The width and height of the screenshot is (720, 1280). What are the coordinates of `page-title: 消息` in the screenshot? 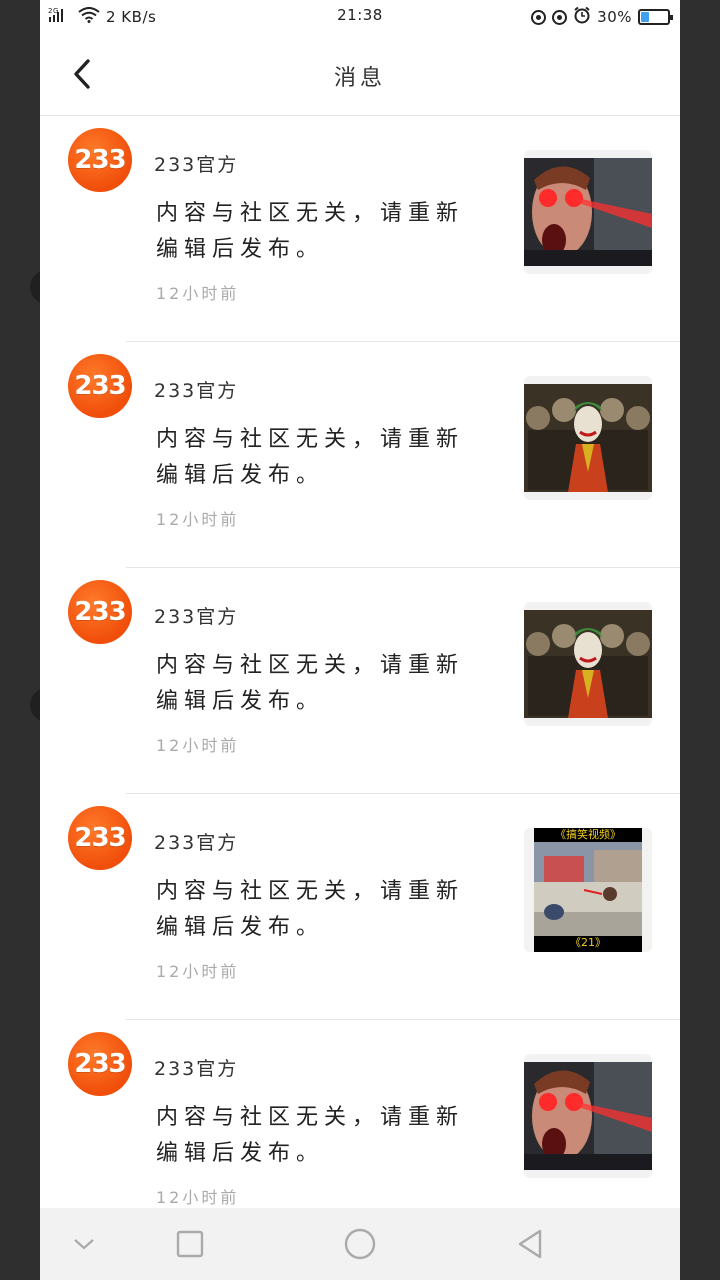 It's located at (359, 78).